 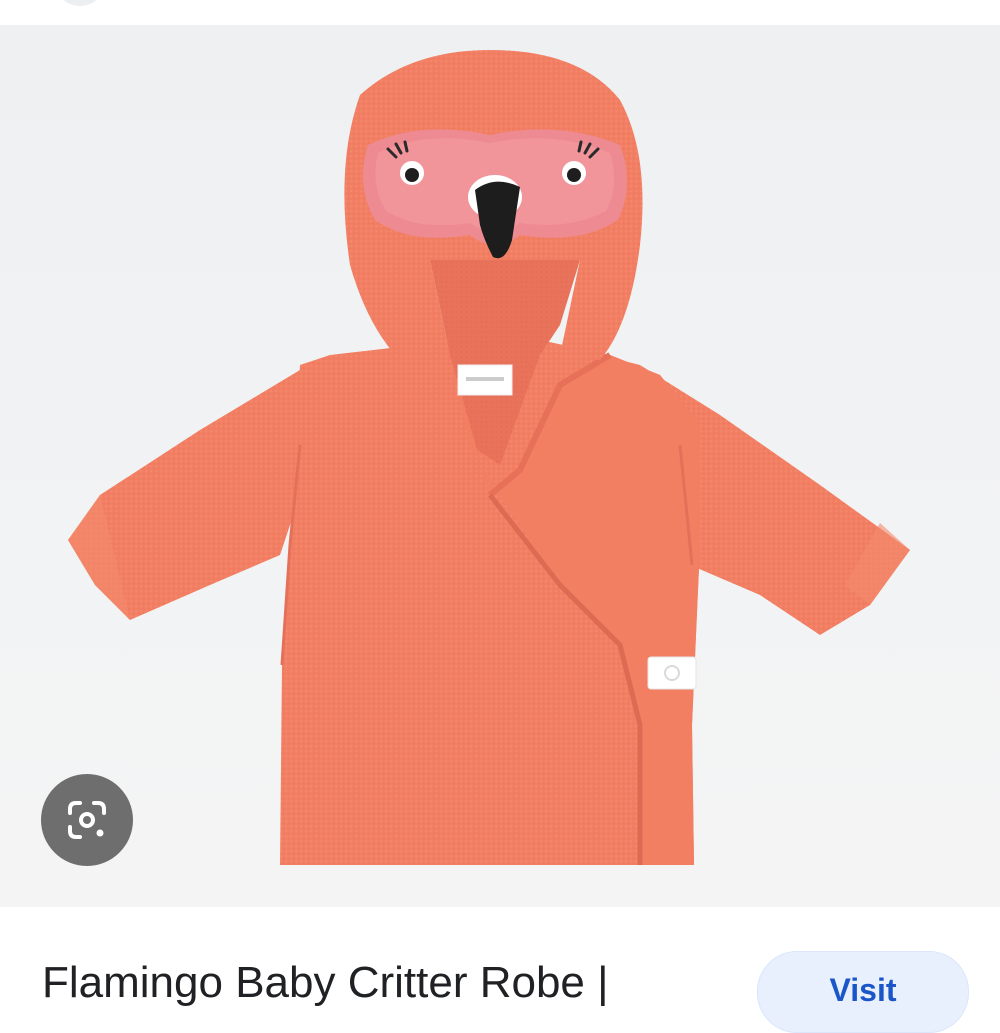 I want to click on top-bar, so click(x=500, y=12).